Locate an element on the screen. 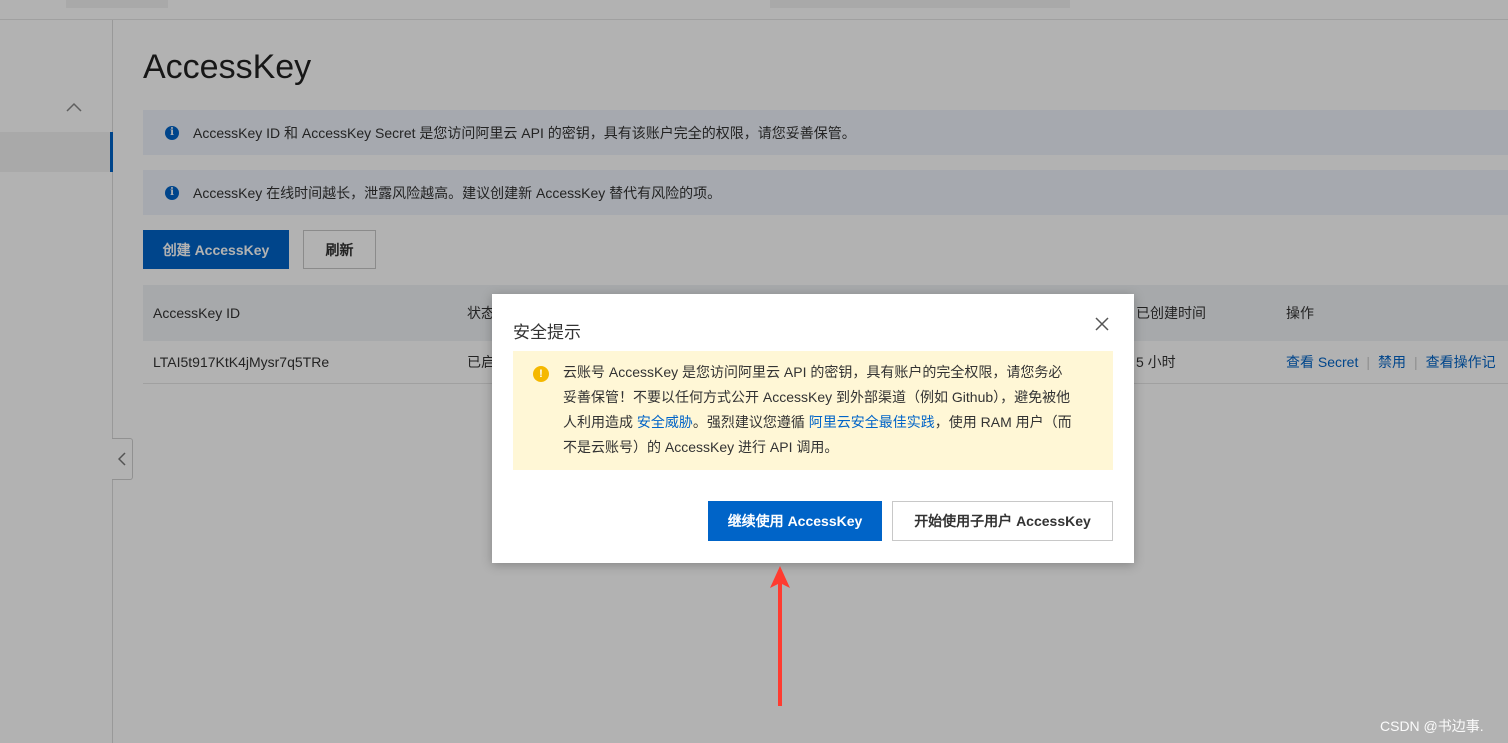  warning-text: 。强烈建议您遵循 is located at coordinates (750, 422).